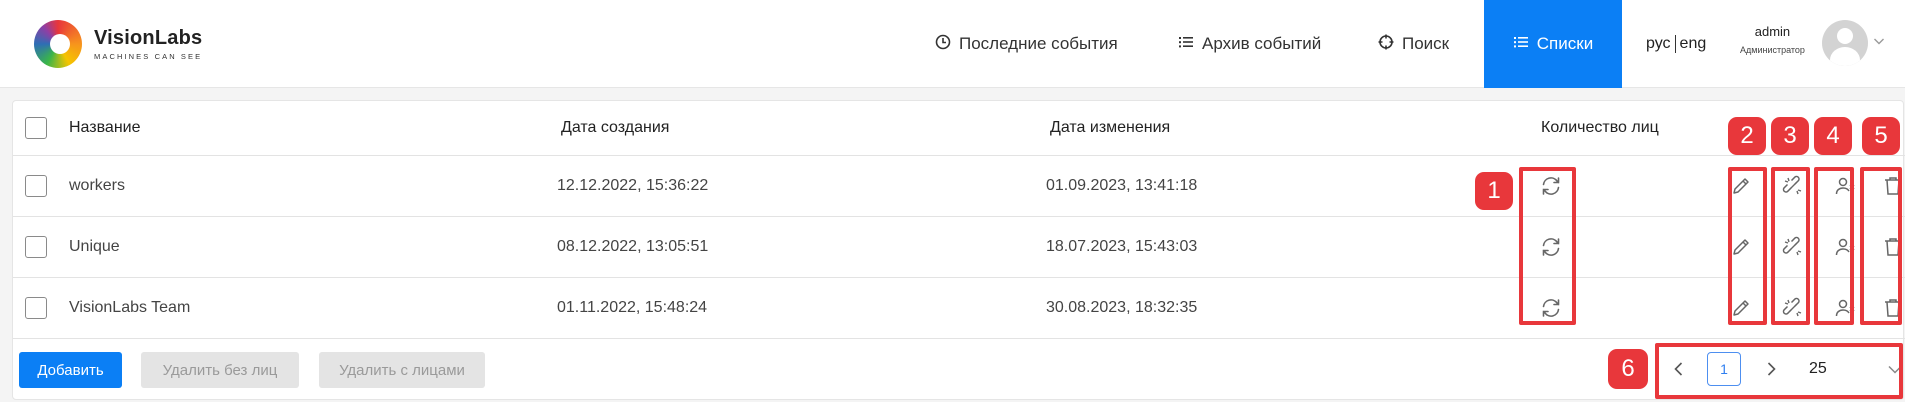 The width and height of the screenshot is (1905, 402). What do you see at coordinates (1772, 31) in the screenshot?
I see `user-name: admin` at bounding box center [1772, 31].